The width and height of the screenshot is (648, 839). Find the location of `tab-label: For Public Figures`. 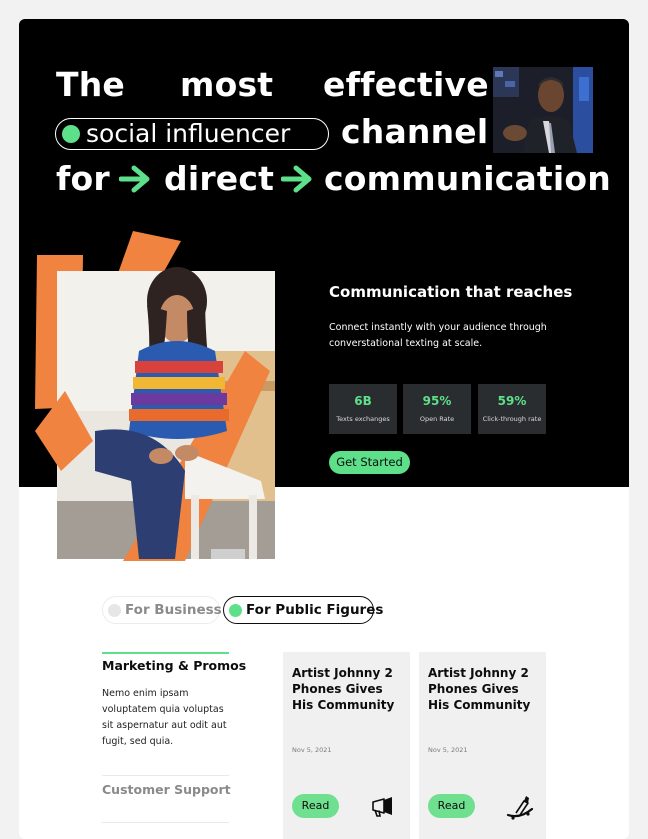

tab-label: For Public Figures is located at coordinates (315, 610).